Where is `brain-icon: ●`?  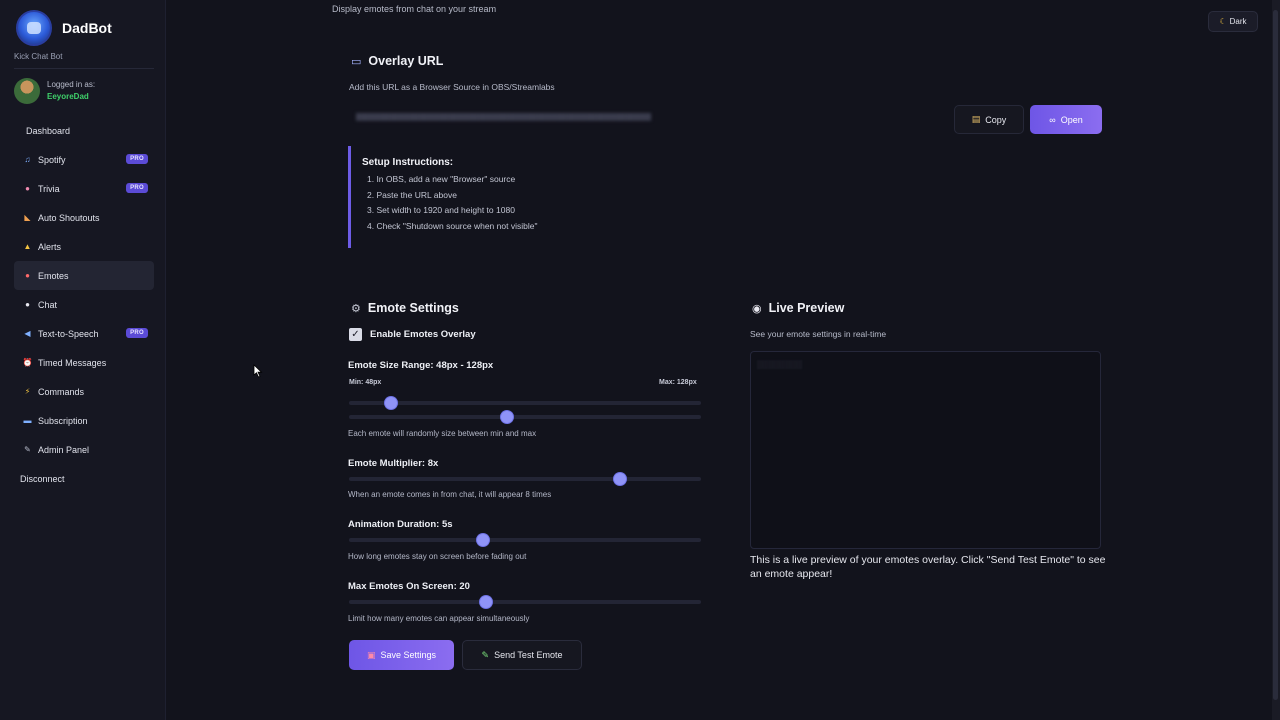
brain-icon: ● is located at coordinates (27, 188).